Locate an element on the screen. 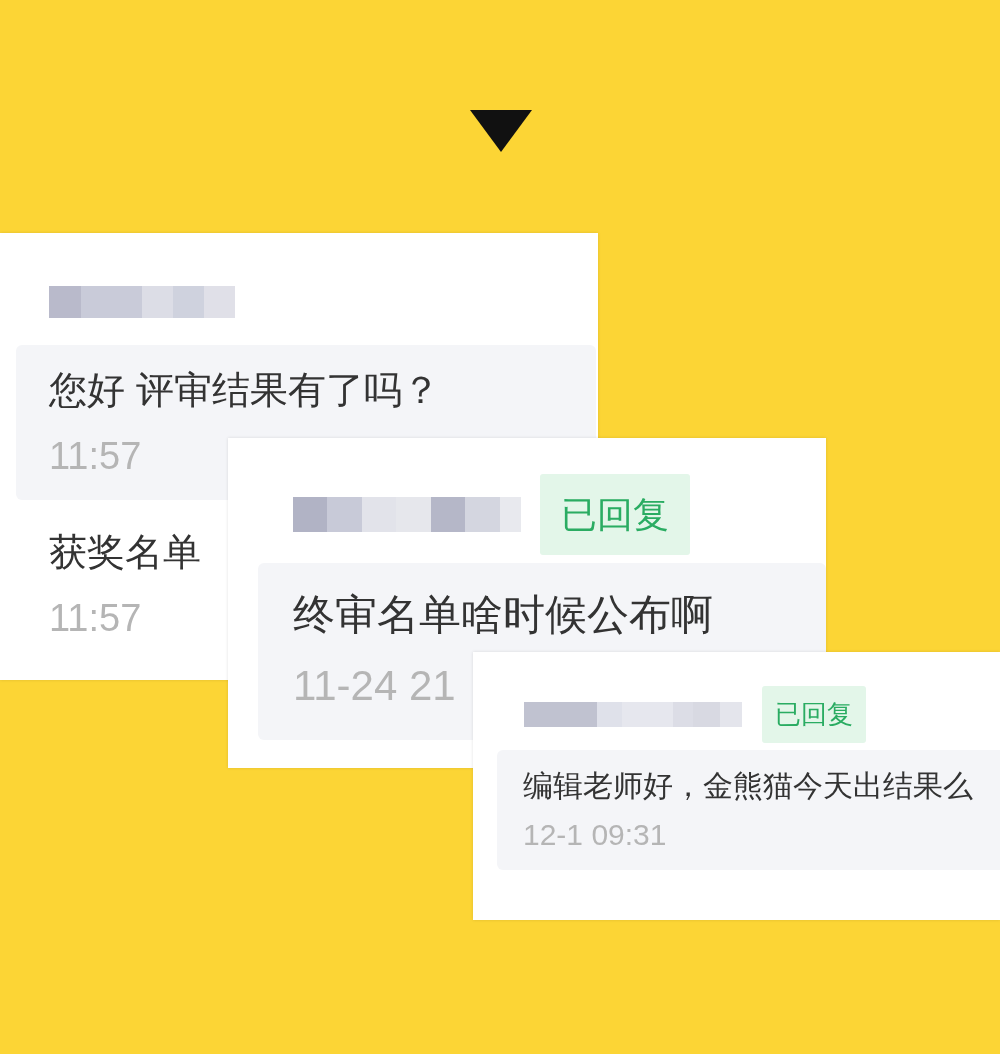  message-text: 编辑老师好，金熊猫今天出结果么 is located at coordinates (748, 786).